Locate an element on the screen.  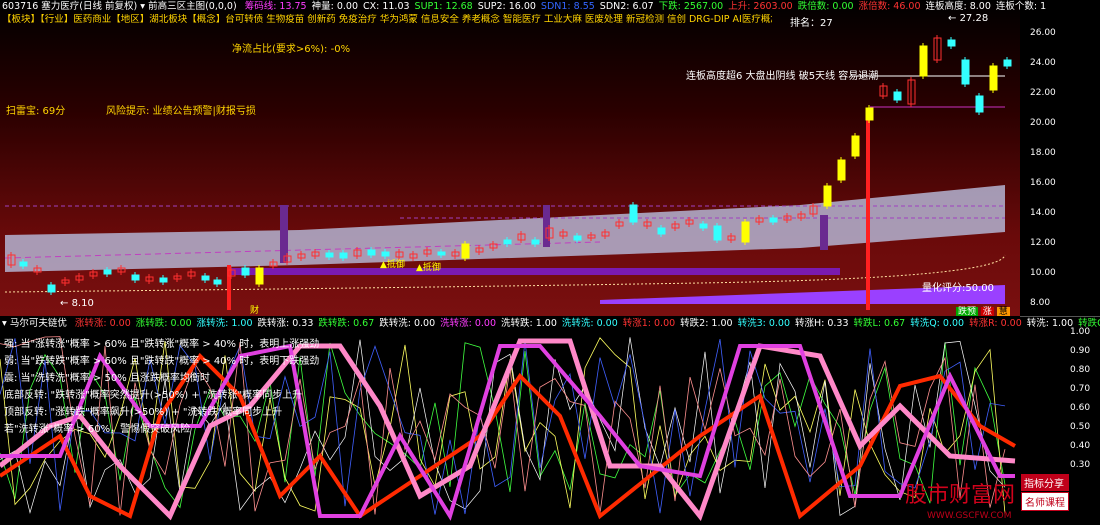
high-price-label: ← 27.28 is located at coordinates (968, 18).